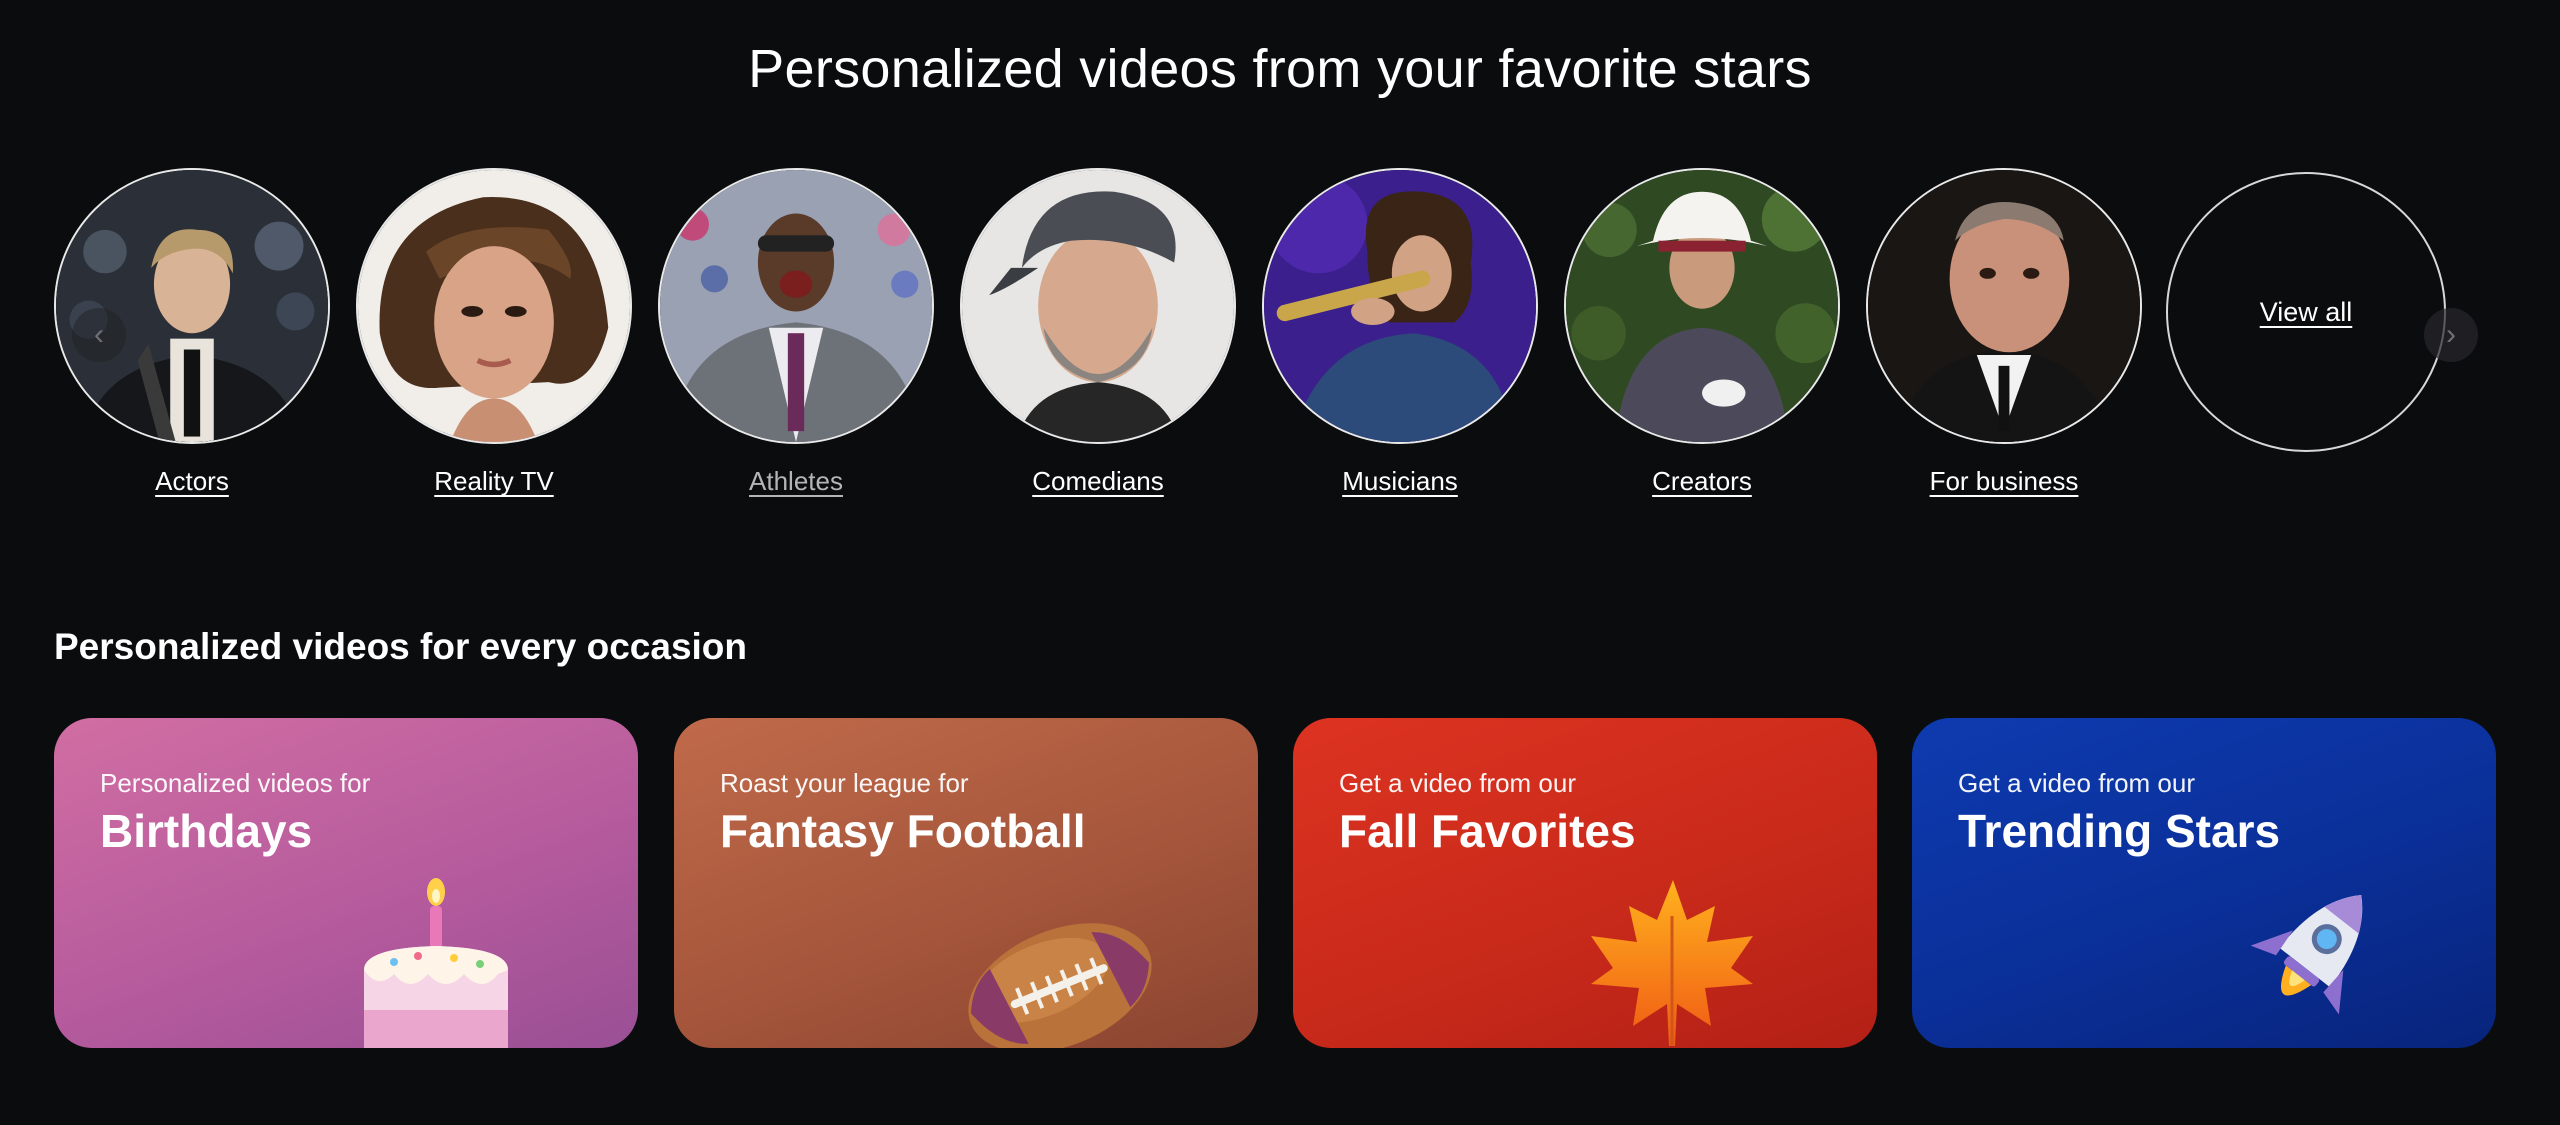 The image size is (2560, 1125). Describe the element at coordinates (1702, 481) in the screenshot. I see `category-label: Creators` at that location.